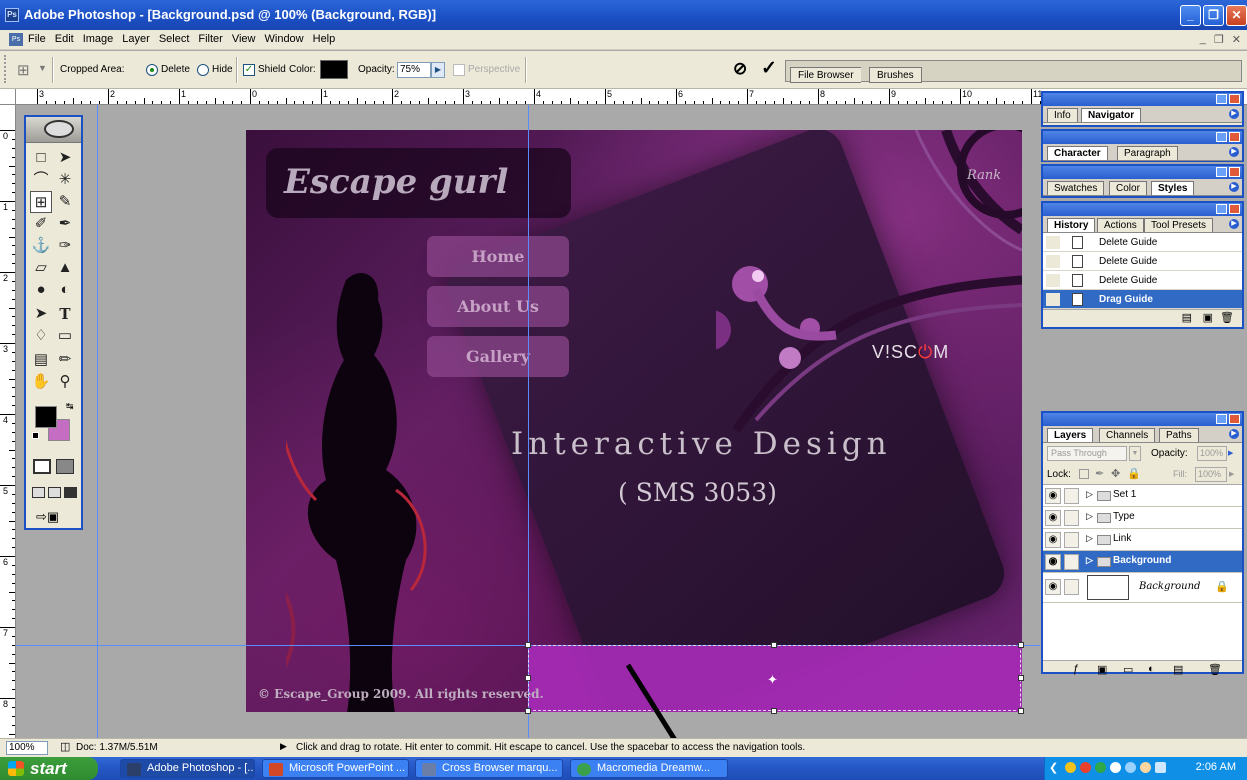 The image size is (1247, 780). What do you see at coordinates (1219, 39) in the screenshot?
I see `doc-restore-button: ❐` at bounding box center [1219, 39].